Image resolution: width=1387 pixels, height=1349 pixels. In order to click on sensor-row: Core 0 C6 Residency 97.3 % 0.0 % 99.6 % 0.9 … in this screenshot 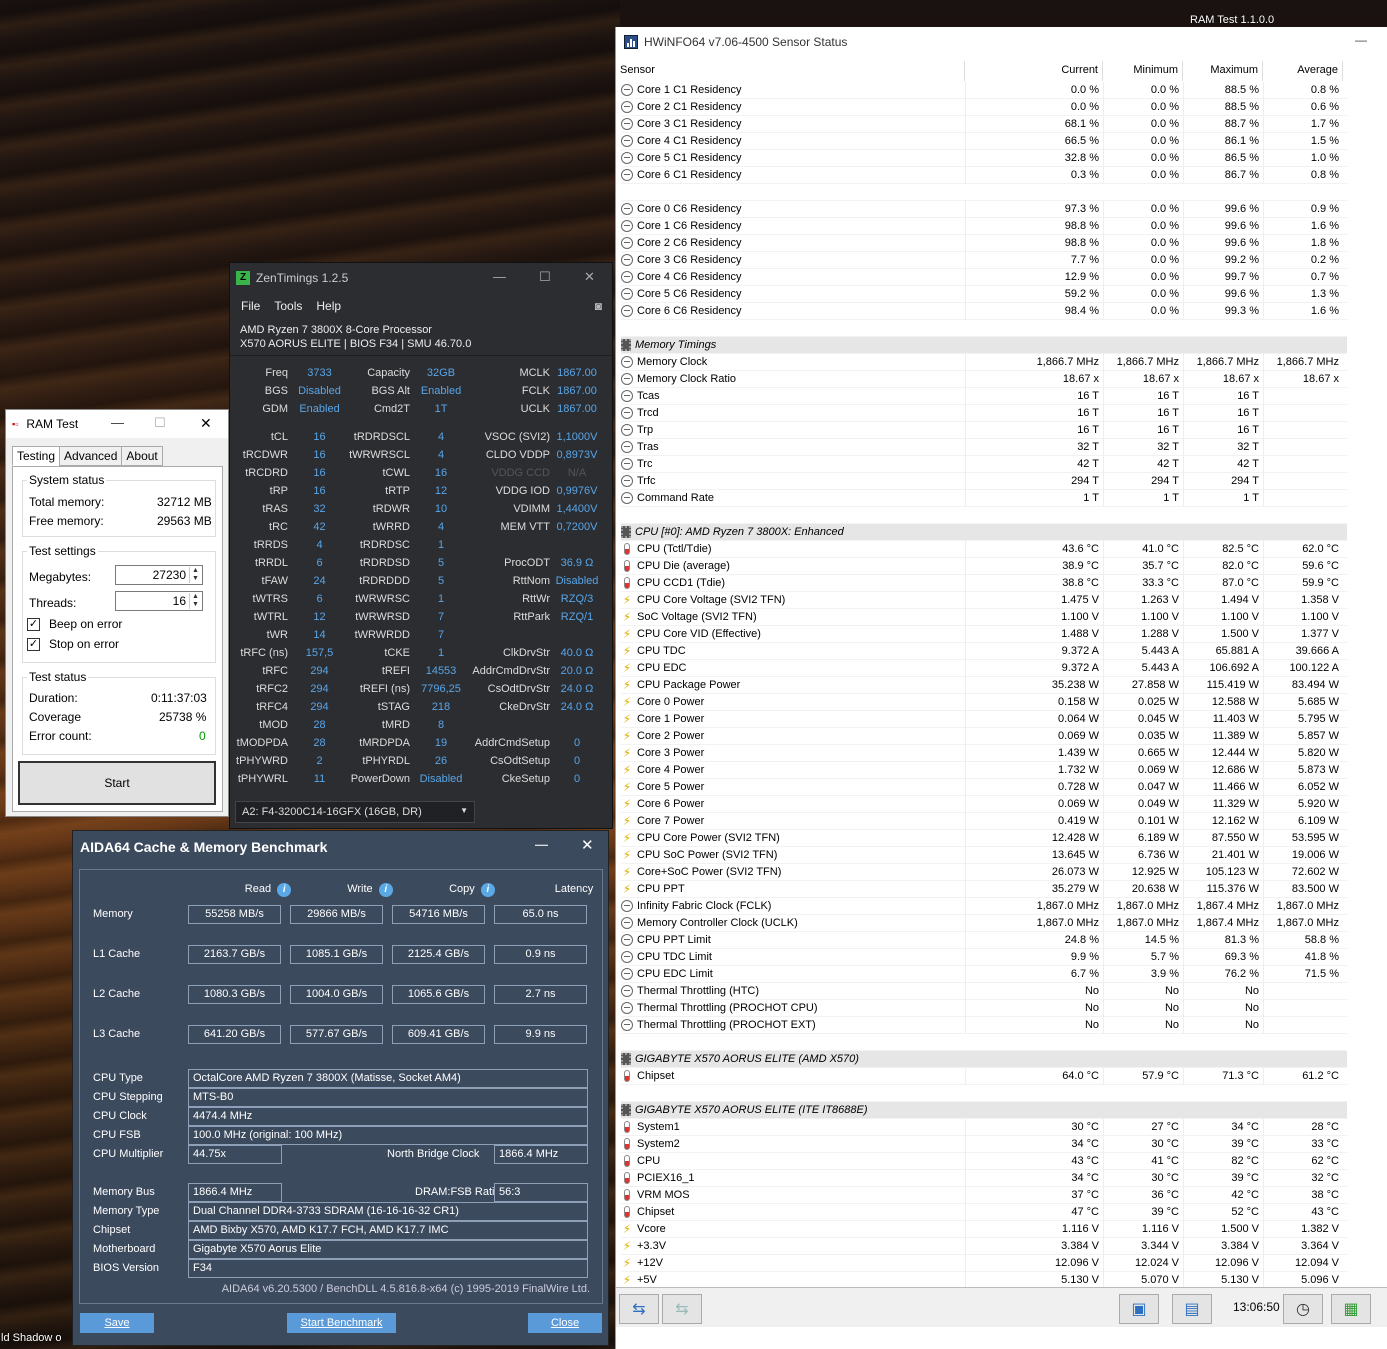, I will do `click(984, 209)`.